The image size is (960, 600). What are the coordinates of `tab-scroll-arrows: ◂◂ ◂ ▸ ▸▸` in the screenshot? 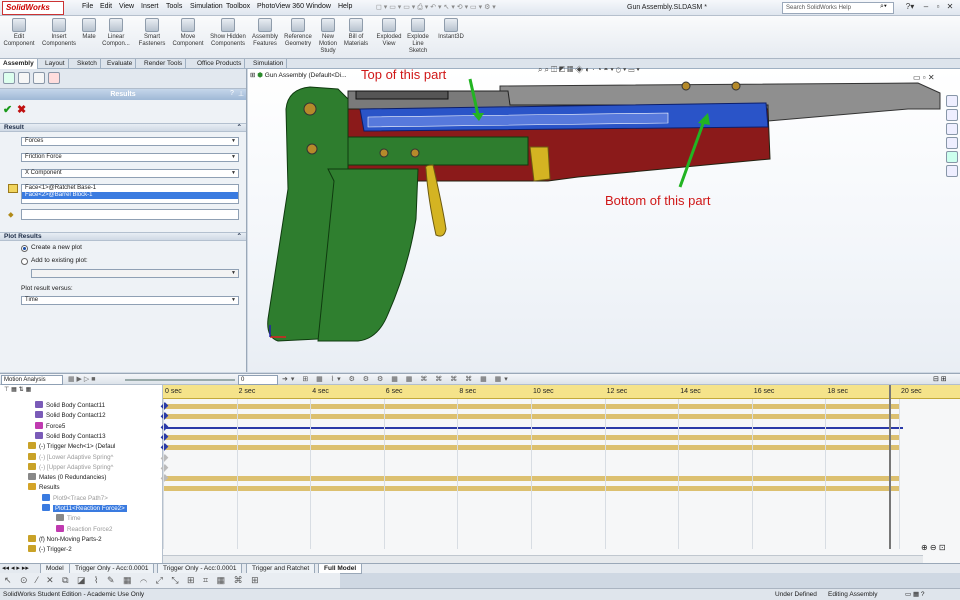 It's located at (15, 568).